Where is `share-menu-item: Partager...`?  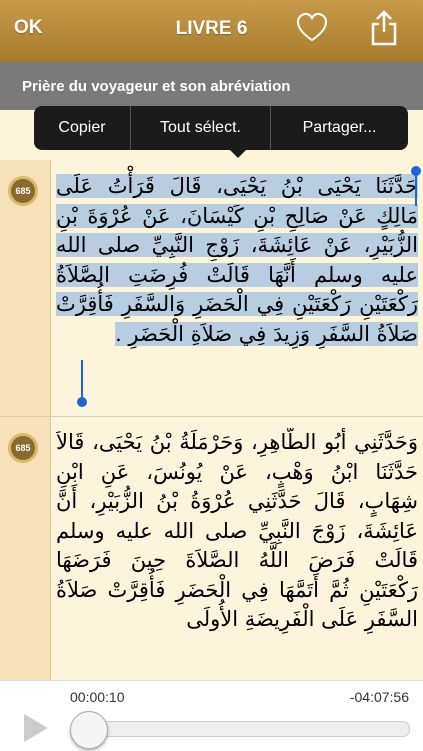 share-menu-item: Partager... is located at coordinates (339, 128).